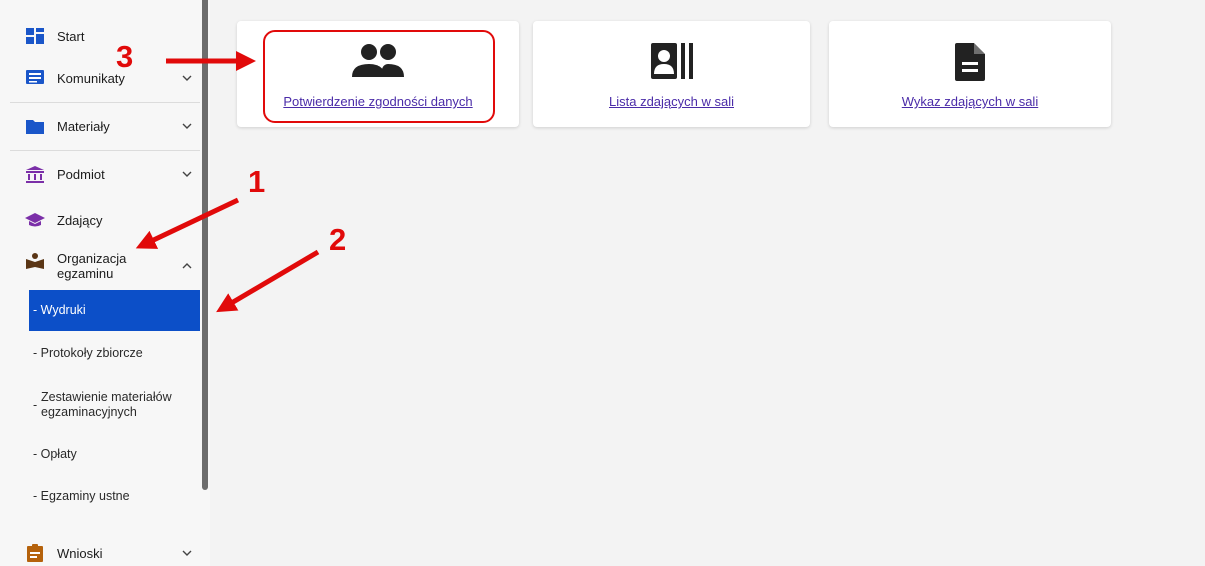  What do you see at coordinates (55, 453) in the screenshot?
I see `subitem-label: - Opłaty` at bounding box center [55, 453].